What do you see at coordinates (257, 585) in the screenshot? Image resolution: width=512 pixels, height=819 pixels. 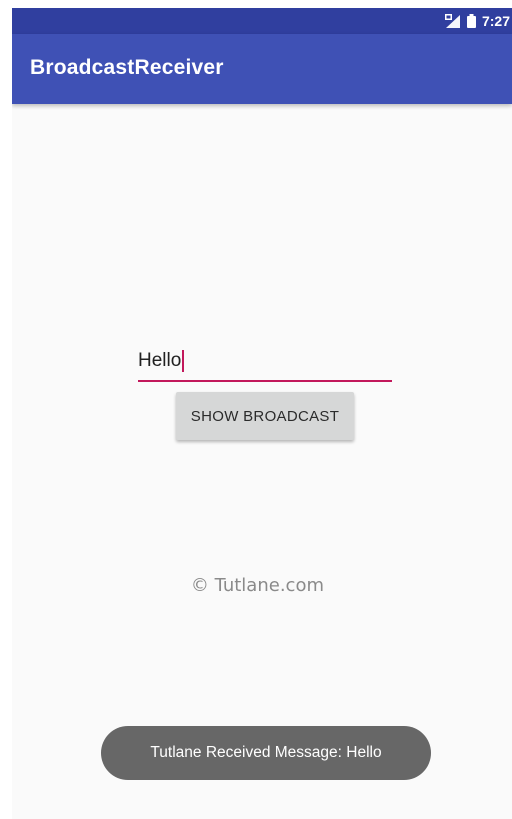 I see `watermark: © Tutlane.com` at bounding box center [257, 585].